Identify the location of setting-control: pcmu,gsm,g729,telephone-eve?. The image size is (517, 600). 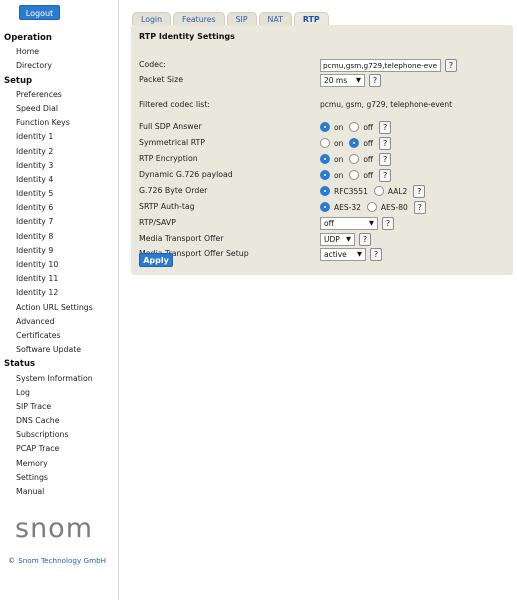
(388, 65).